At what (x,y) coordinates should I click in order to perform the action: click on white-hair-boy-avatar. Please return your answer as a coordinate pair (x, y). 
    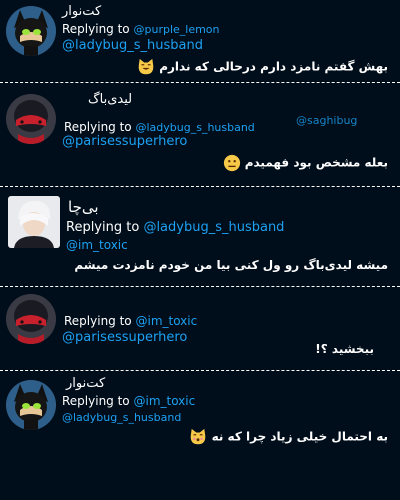
    Looking at the image, I should click on (34, 222).